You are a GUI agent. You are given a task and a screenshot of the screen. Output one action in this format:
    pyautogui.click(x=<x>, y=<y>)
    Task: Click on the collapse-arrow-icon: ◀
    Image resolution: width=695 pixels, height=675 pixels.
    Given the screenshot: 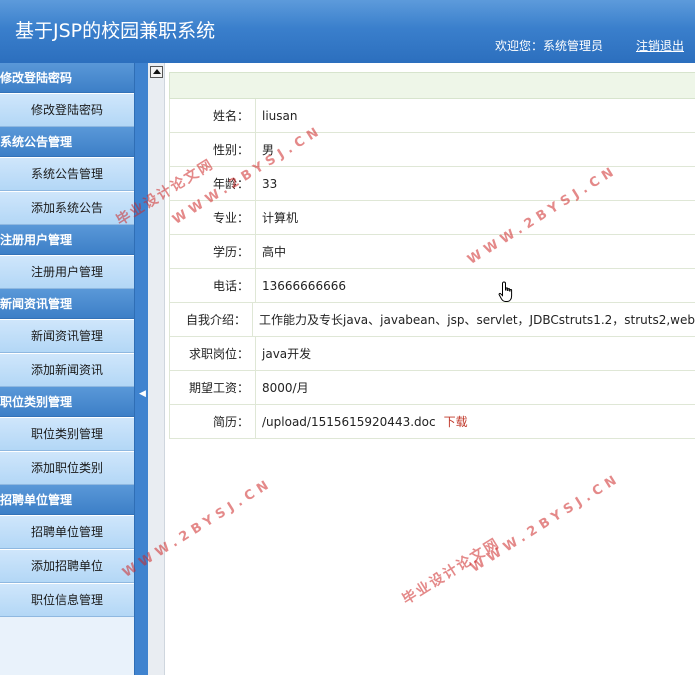 What is the action you would take?
    pyautogui.click(x=142, y=394)
    